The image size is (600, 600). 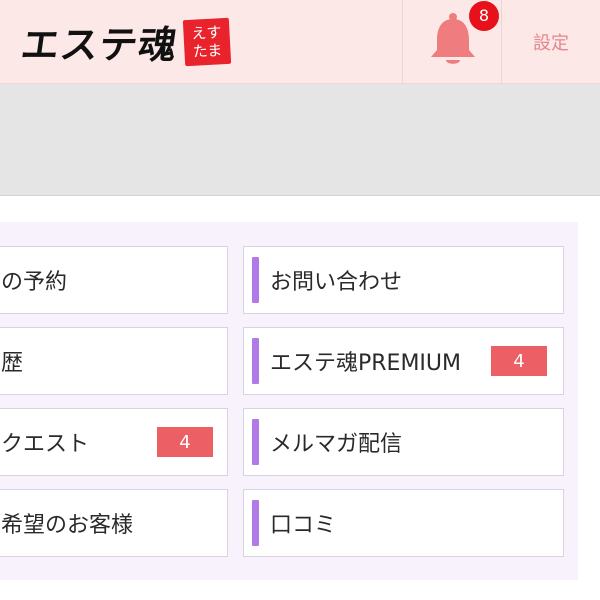 What do you see at coordinates (336, 282) in the screenshot?
I see `menu-item-label: お問い合わせ` at bounding box center [336, 282].